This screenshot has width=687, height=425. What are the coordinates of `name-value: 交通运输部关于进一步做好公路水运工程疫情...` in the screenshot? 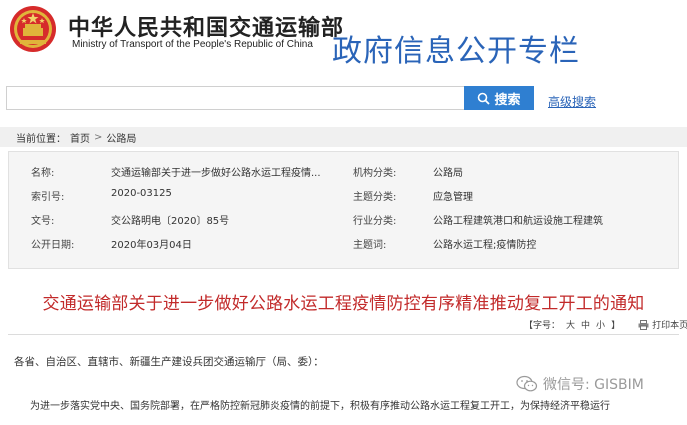 It's located at (216, 173).